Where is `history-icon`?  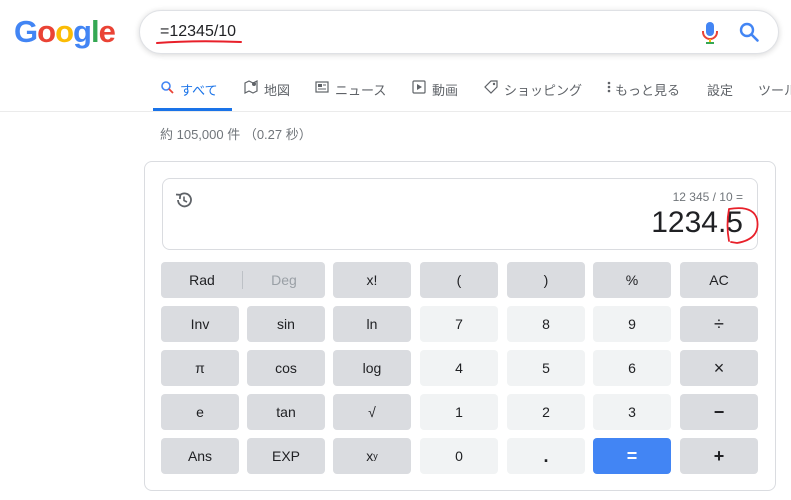 history-icon is located at coordinates (184, 200).